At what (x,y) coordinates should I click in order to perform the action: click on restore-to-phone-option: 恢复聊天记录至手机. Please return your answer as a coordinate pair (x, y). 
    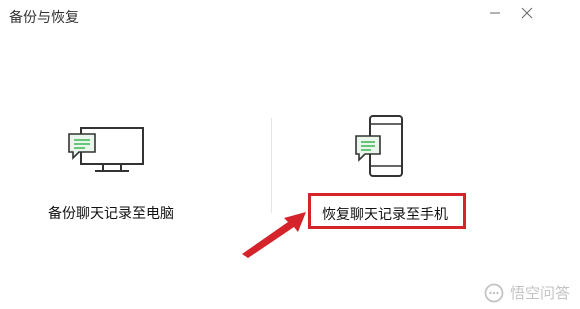
    Looking at the image, I should click on (400, 173).